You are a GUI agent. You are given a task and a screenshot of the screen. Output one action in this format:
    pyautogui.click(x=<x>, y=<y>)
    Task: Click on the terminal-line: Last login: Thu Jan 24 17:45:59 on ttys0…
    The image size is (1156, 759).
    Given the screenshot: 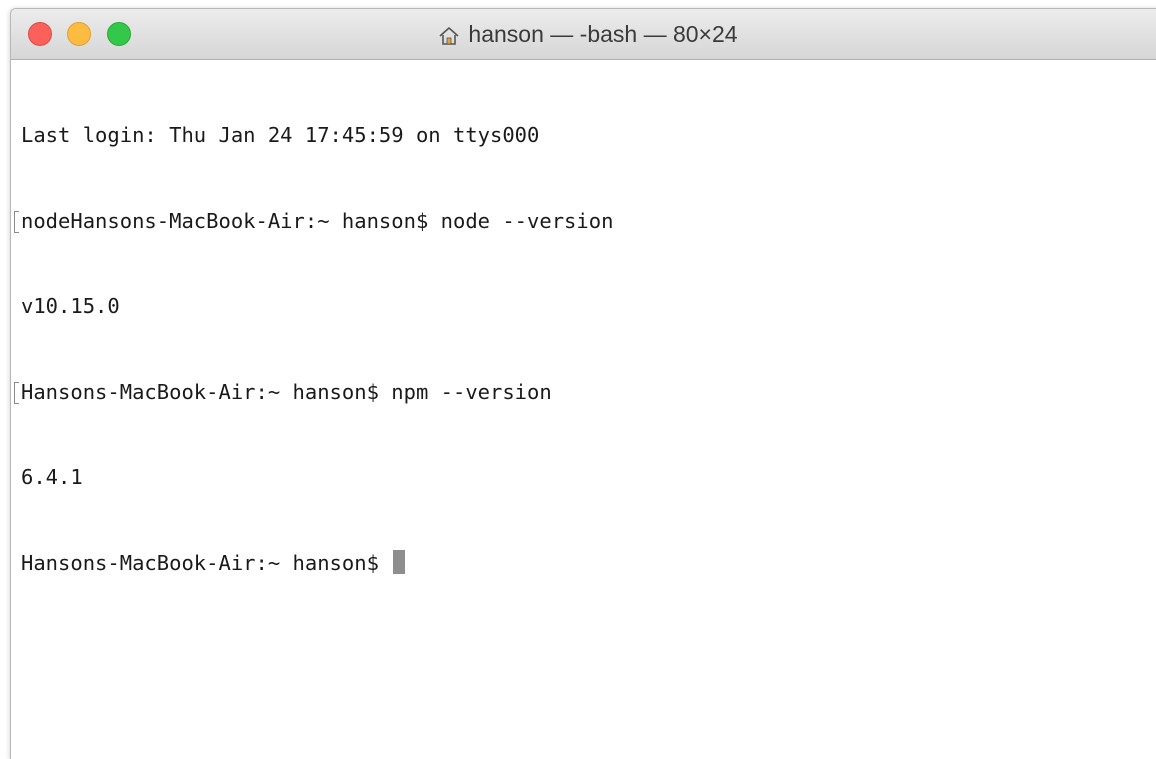 What is the action you would take?
    pyautogui.click(x=280, y=135)
    